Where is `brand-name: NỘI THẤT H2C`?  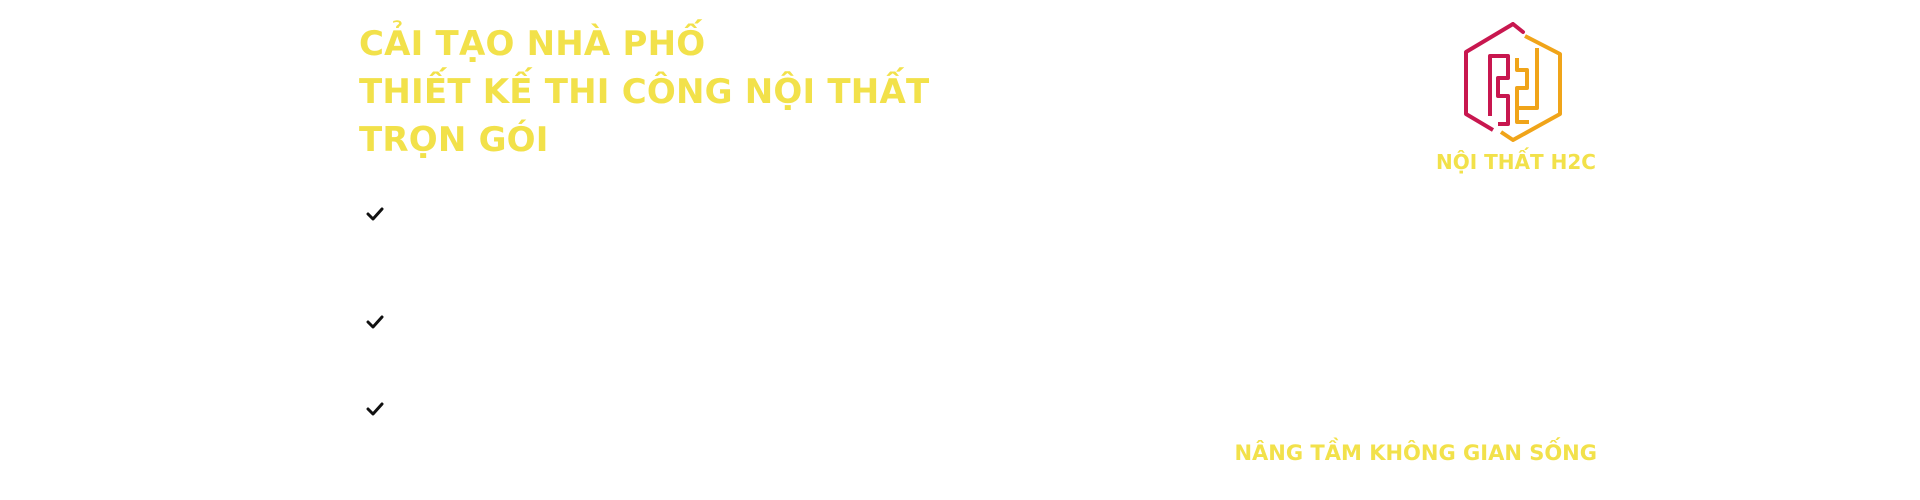
brand-name: NỘI THẤT H2C is located at coordinates (1516, 162).